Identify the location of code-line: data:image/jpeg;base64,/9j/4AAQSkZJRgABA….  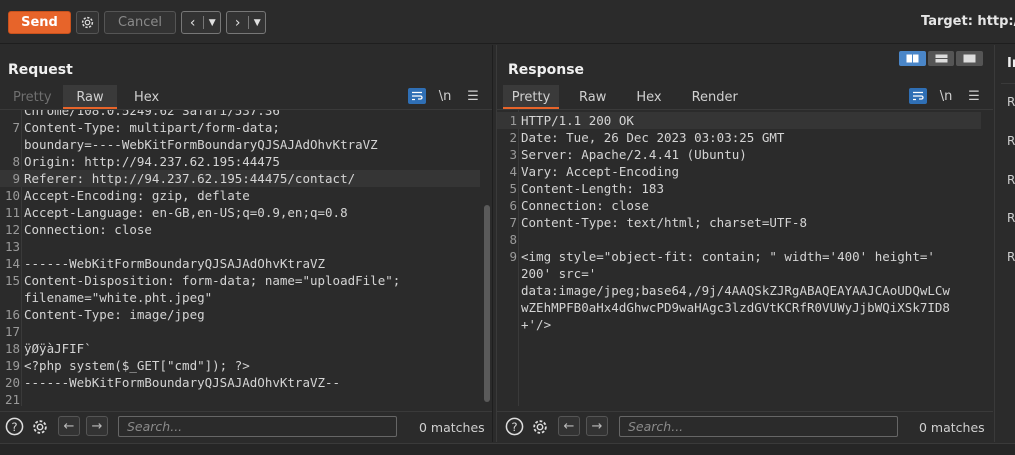
(735, 290).